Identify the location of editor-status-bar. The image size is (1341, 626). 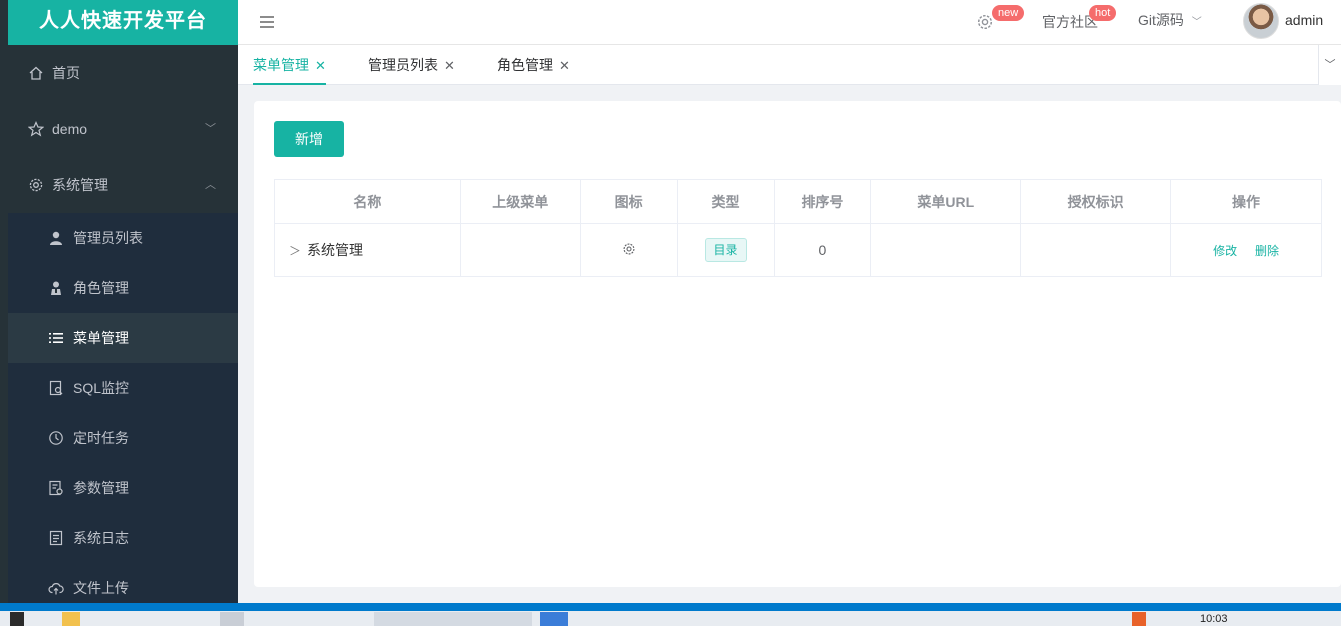
(670, 607).